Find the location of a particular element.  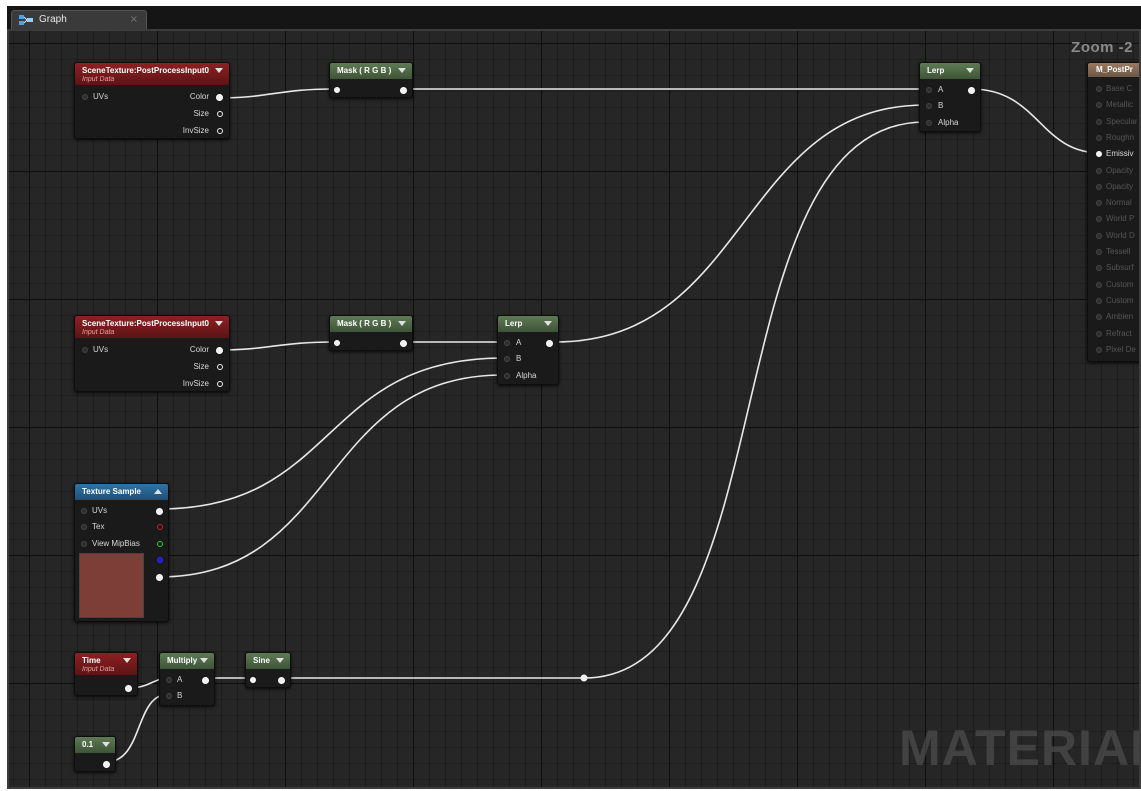

alpha-output-pin is located at coordinates (159, 577).